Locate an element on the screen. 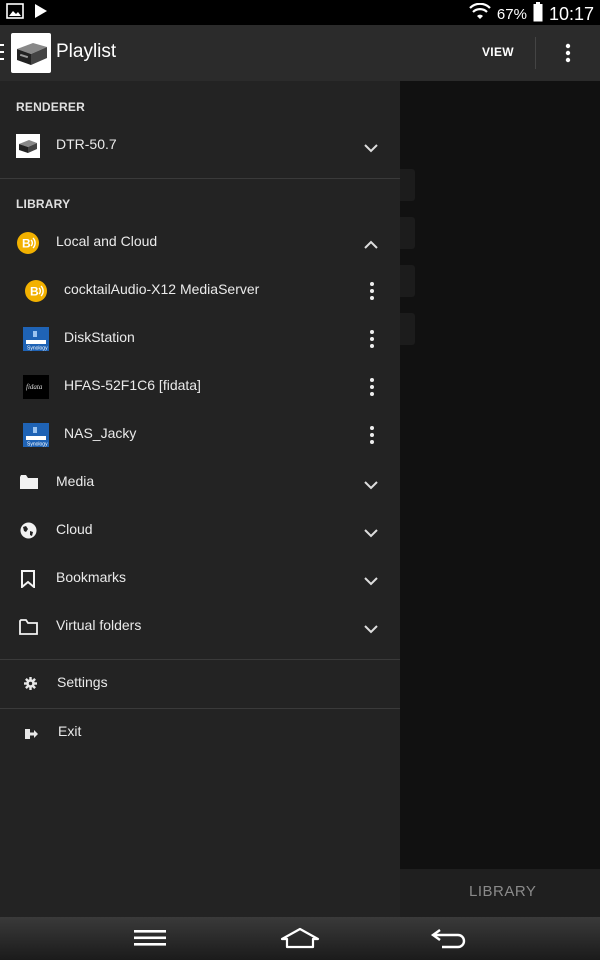 This screenshot has height=960, width=600. play-notification-icon is located at coordinates (41, 13).